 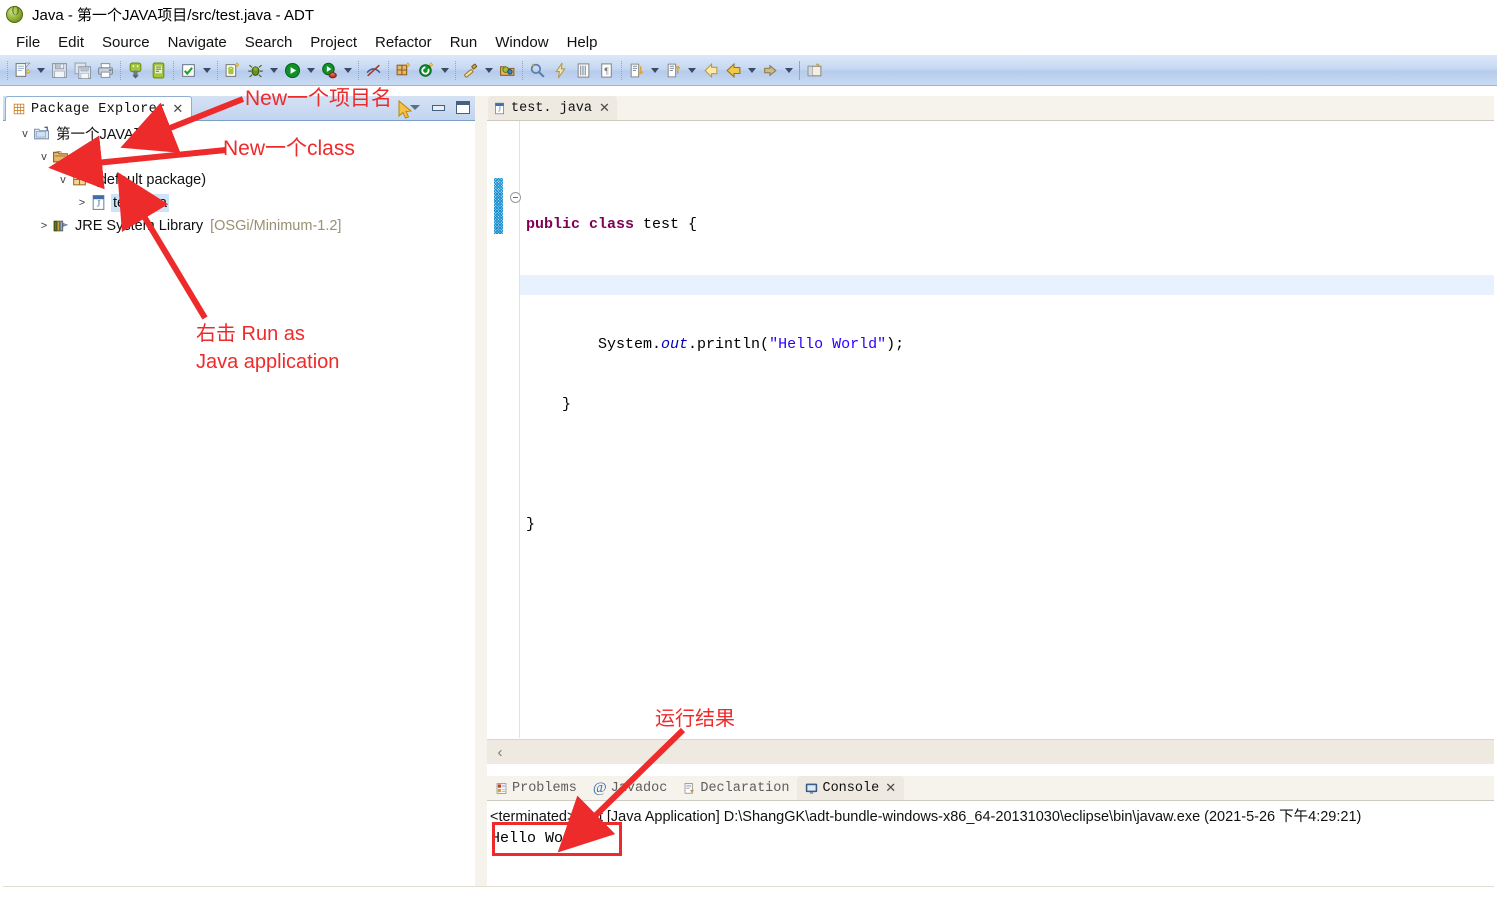 I want to click on previous-annotation-icon, so click(x=673, y=70).